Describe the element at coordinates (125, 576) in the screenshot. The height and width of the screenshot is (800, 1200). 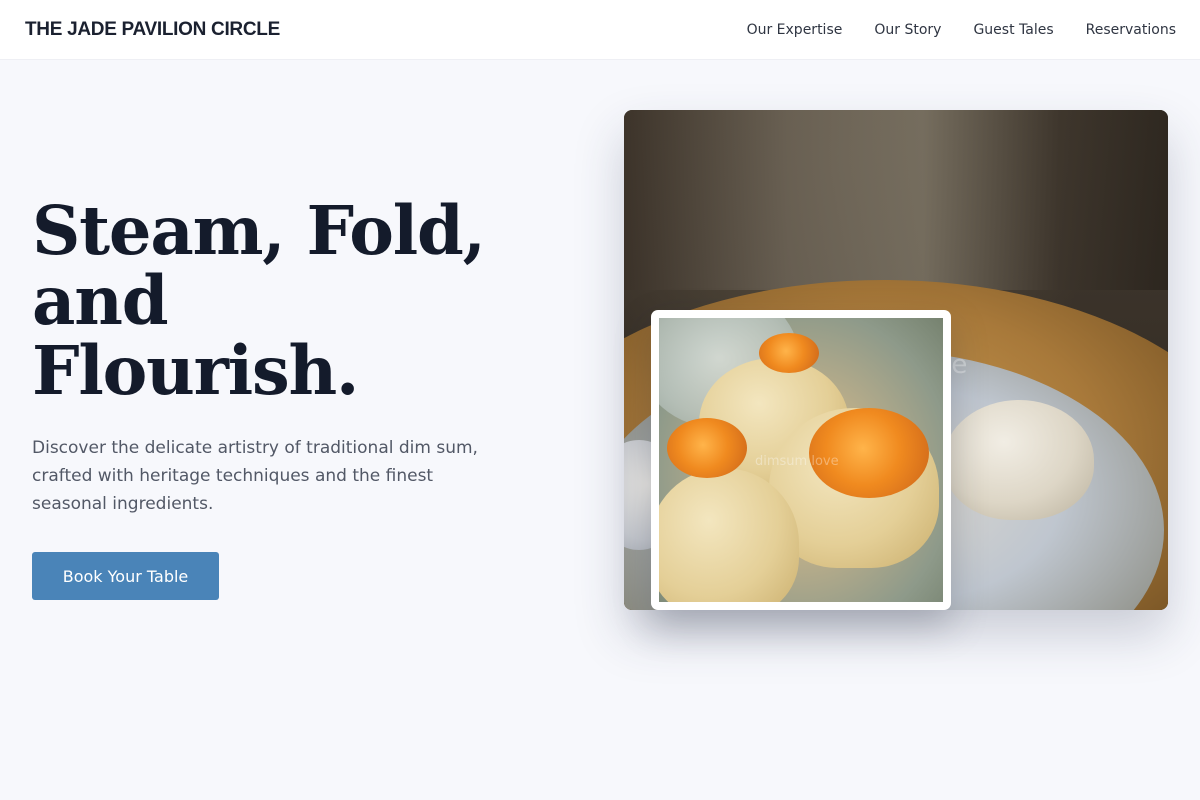
I see `book-table-button: Book Your Table` at that location.